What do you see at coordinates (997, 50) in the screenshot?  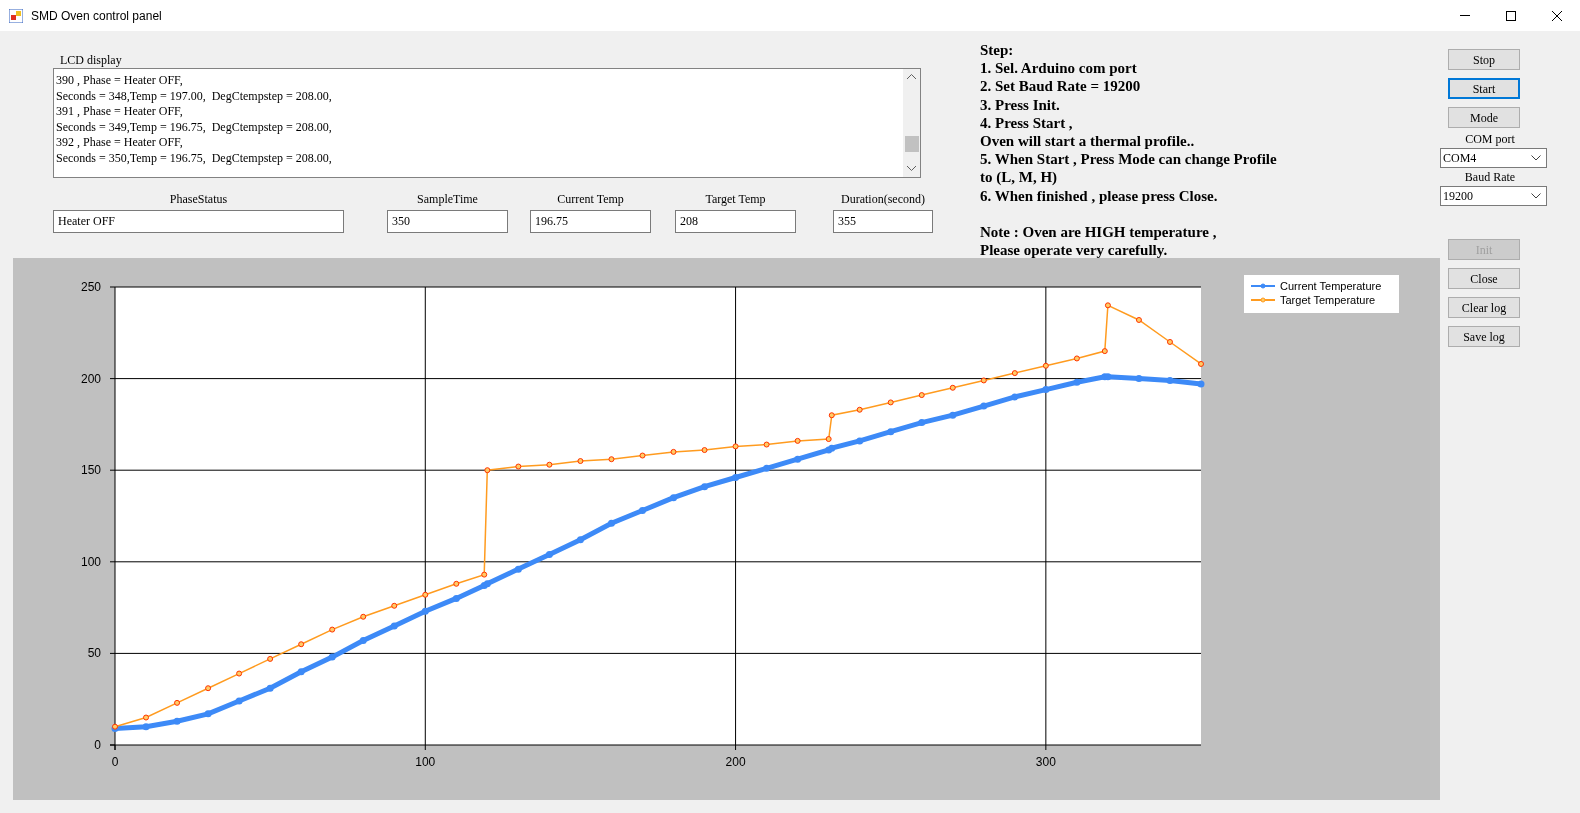 I see `instruction-line: Step:` at bounding box center [997, 50].